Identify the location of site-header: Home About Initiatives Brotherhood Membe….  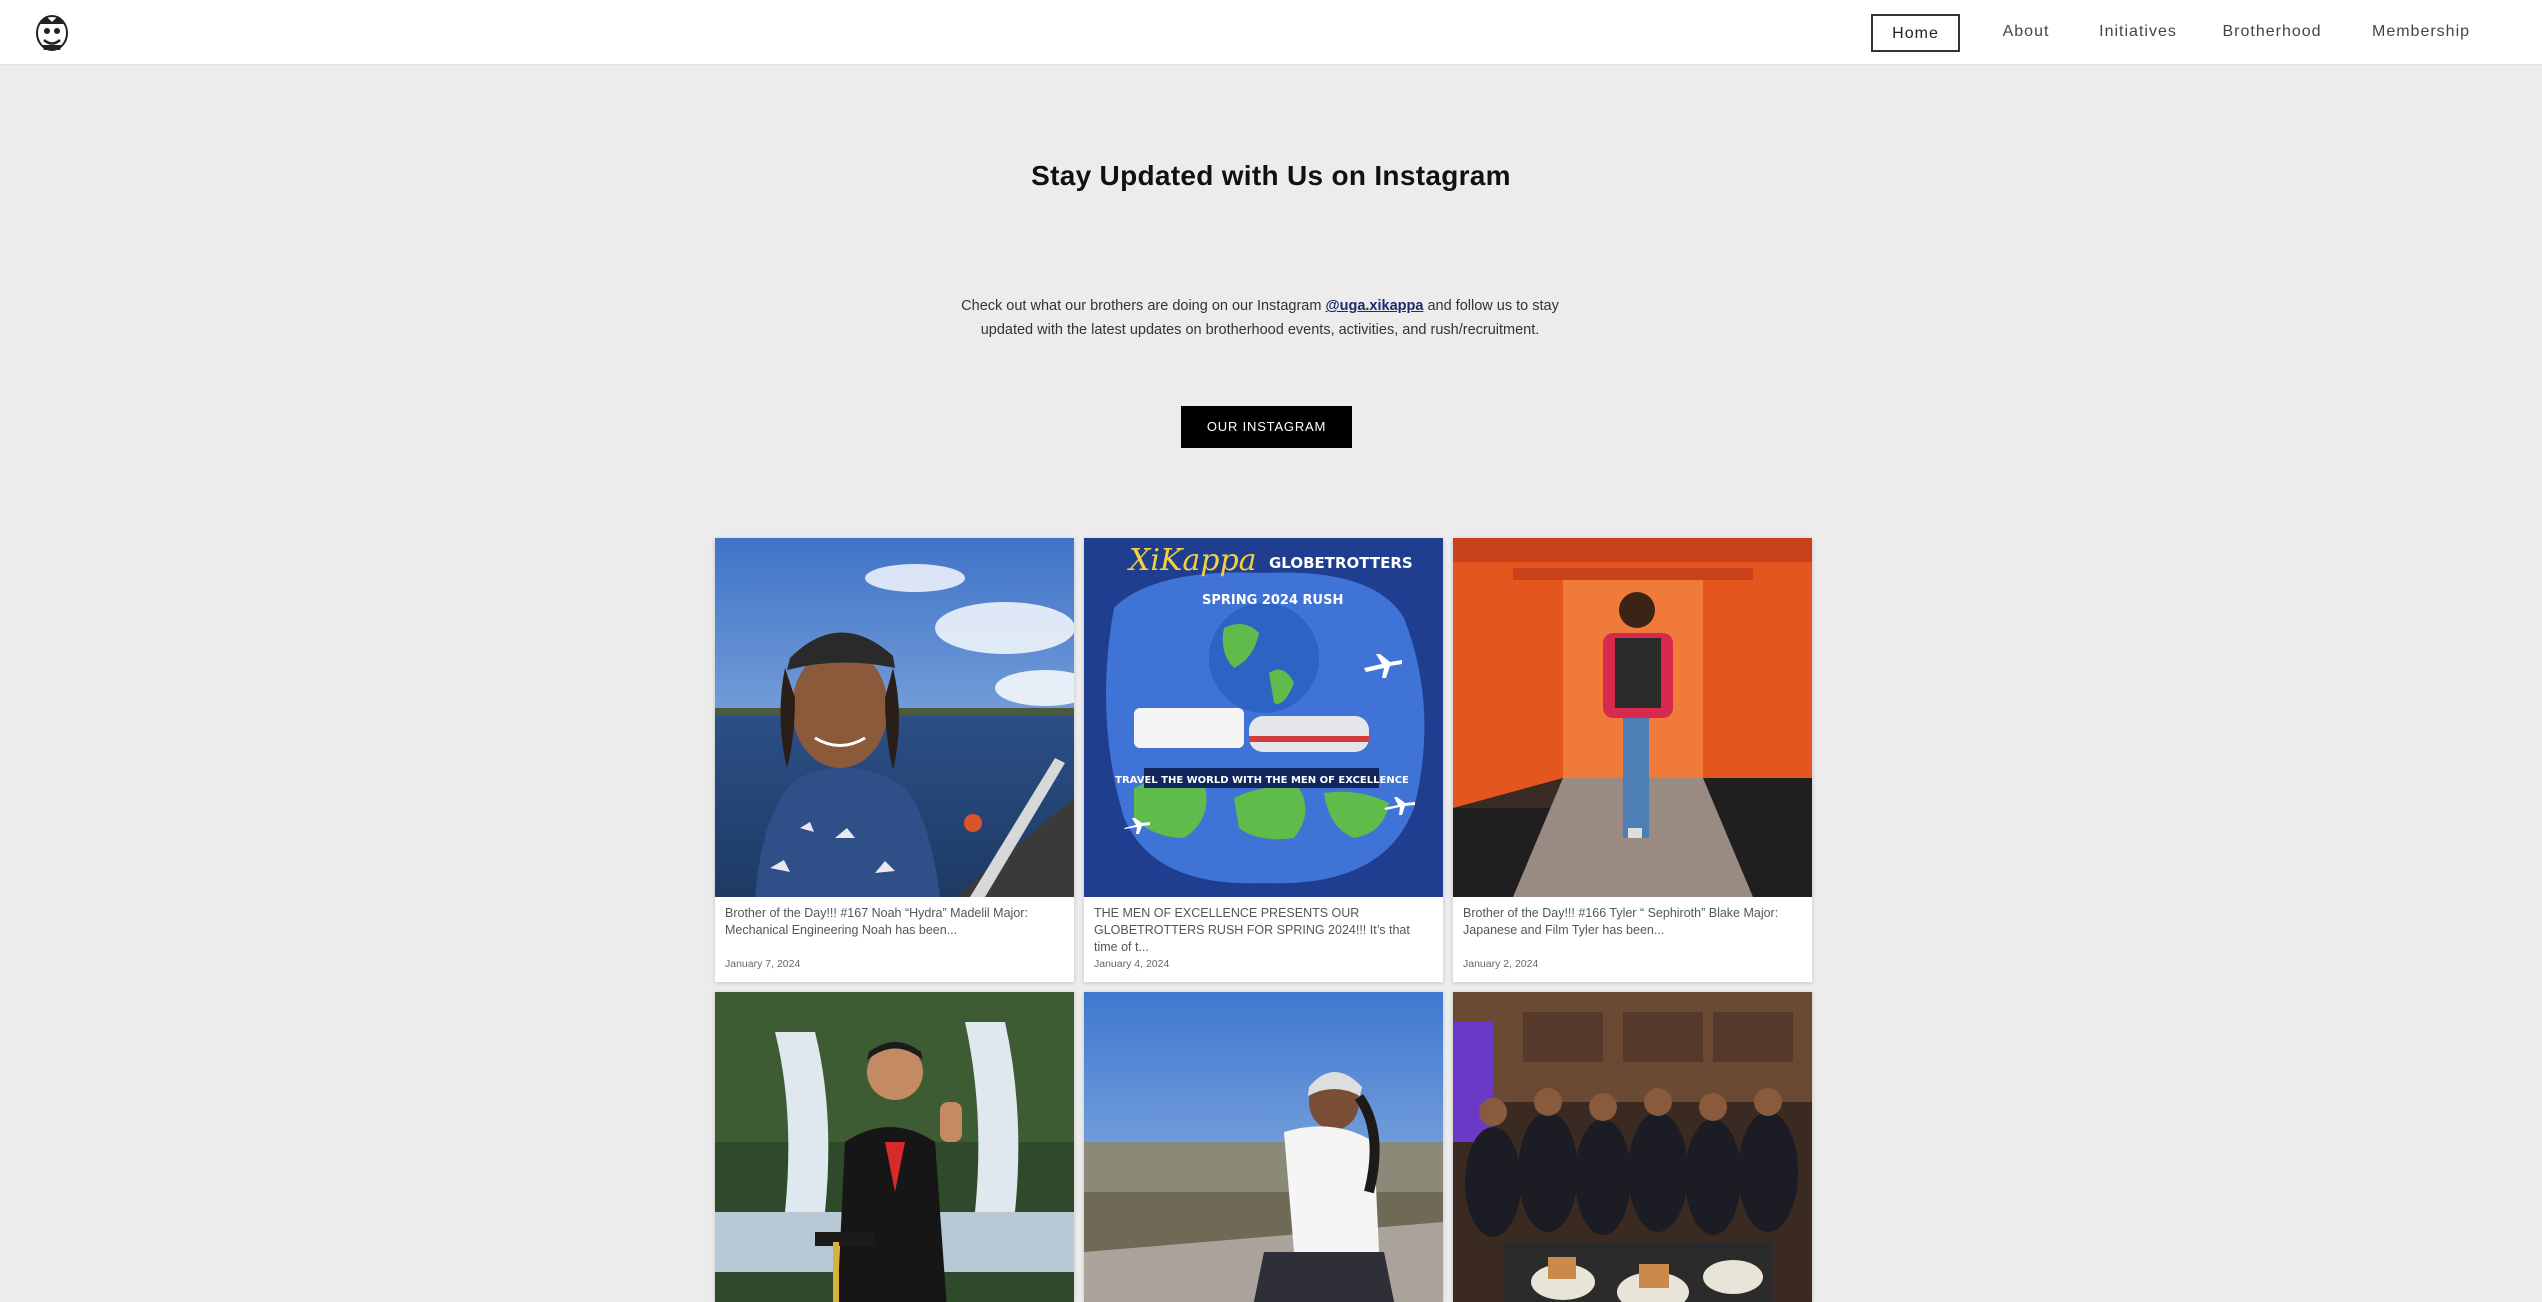
(1271, 32).